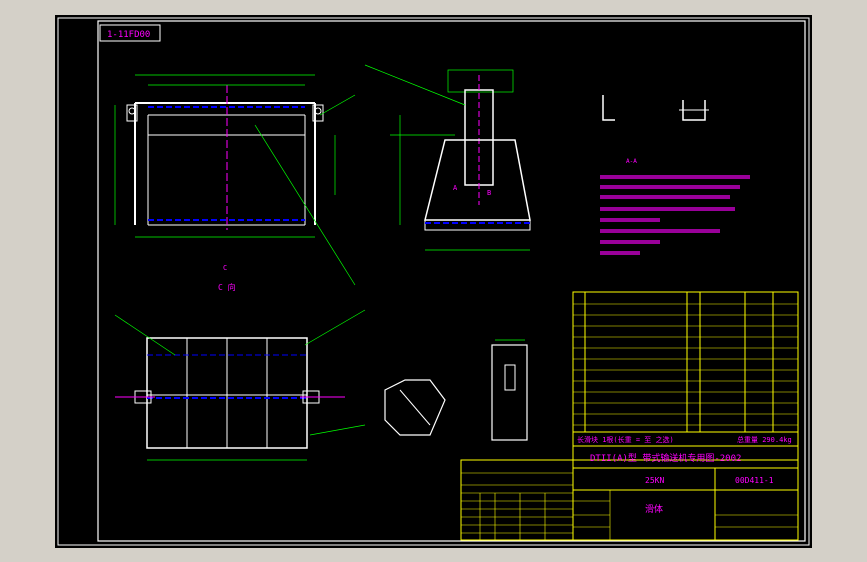 This screenshot has width=867, height=562. What do you see at coordinates (629, 493) in the screenshot?
I see `title-block: DTII(A)型 带式输送机专用图-2002 25KN 00D411-1 滑体` at bounding box center [629, 493].